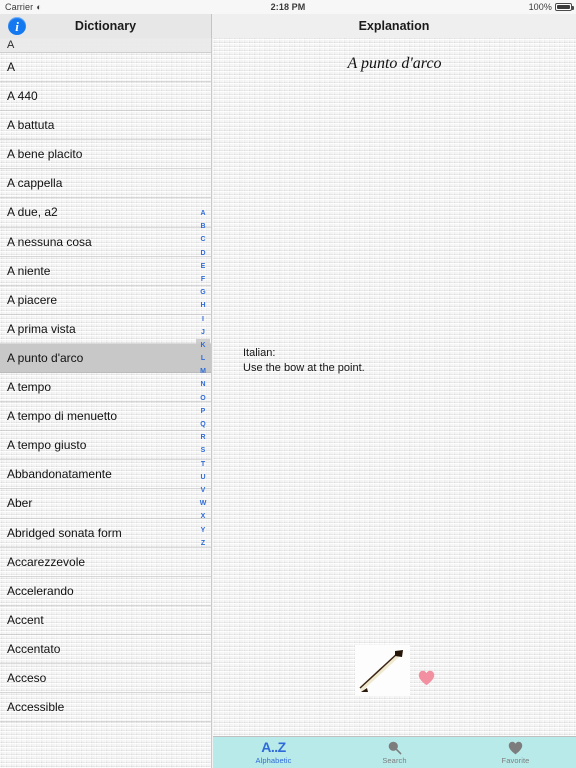 This screenshot has width=576, height=768. Describe the element at coordinates (105, 417) in the screenshot. I see `dictionary-row: A tempo di menuetto` at that location.